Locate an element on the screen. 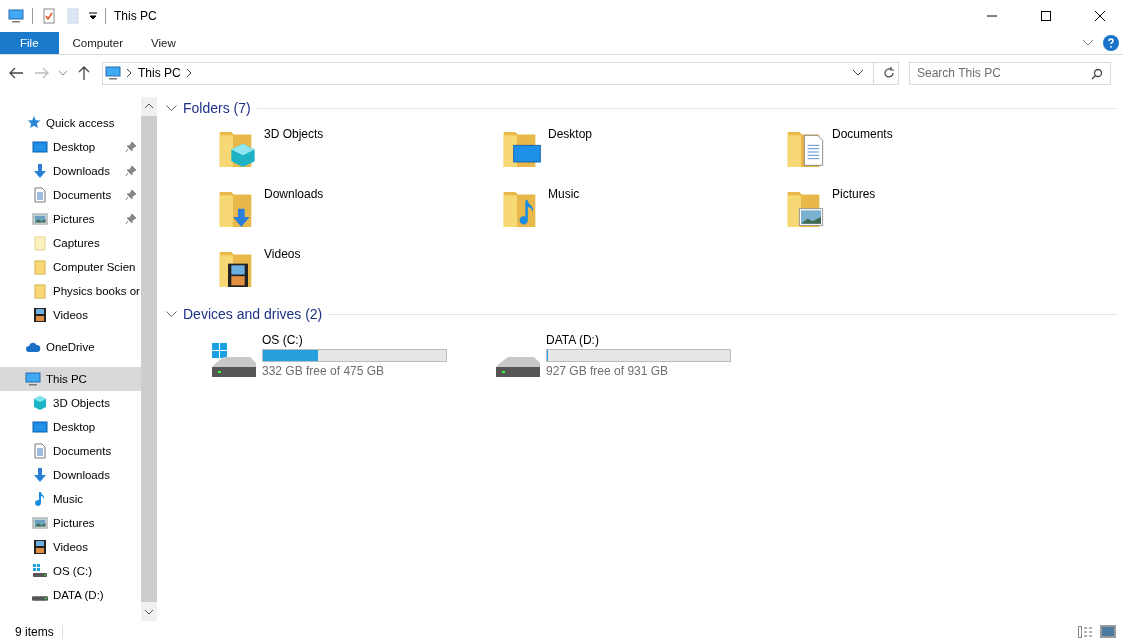 The width and height of the screenshot is (1123, 643). status-text: 9 items is located at coordinates (39, 631).